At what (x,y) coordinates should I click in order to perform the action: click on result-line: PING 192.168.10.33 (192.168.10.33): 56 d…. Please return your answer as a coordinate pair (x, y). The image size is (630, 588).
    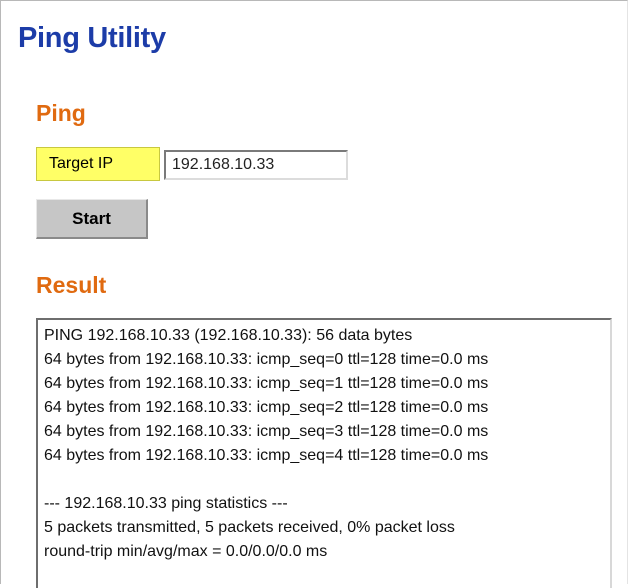
    Looking at the image, I should click on (228, 335).